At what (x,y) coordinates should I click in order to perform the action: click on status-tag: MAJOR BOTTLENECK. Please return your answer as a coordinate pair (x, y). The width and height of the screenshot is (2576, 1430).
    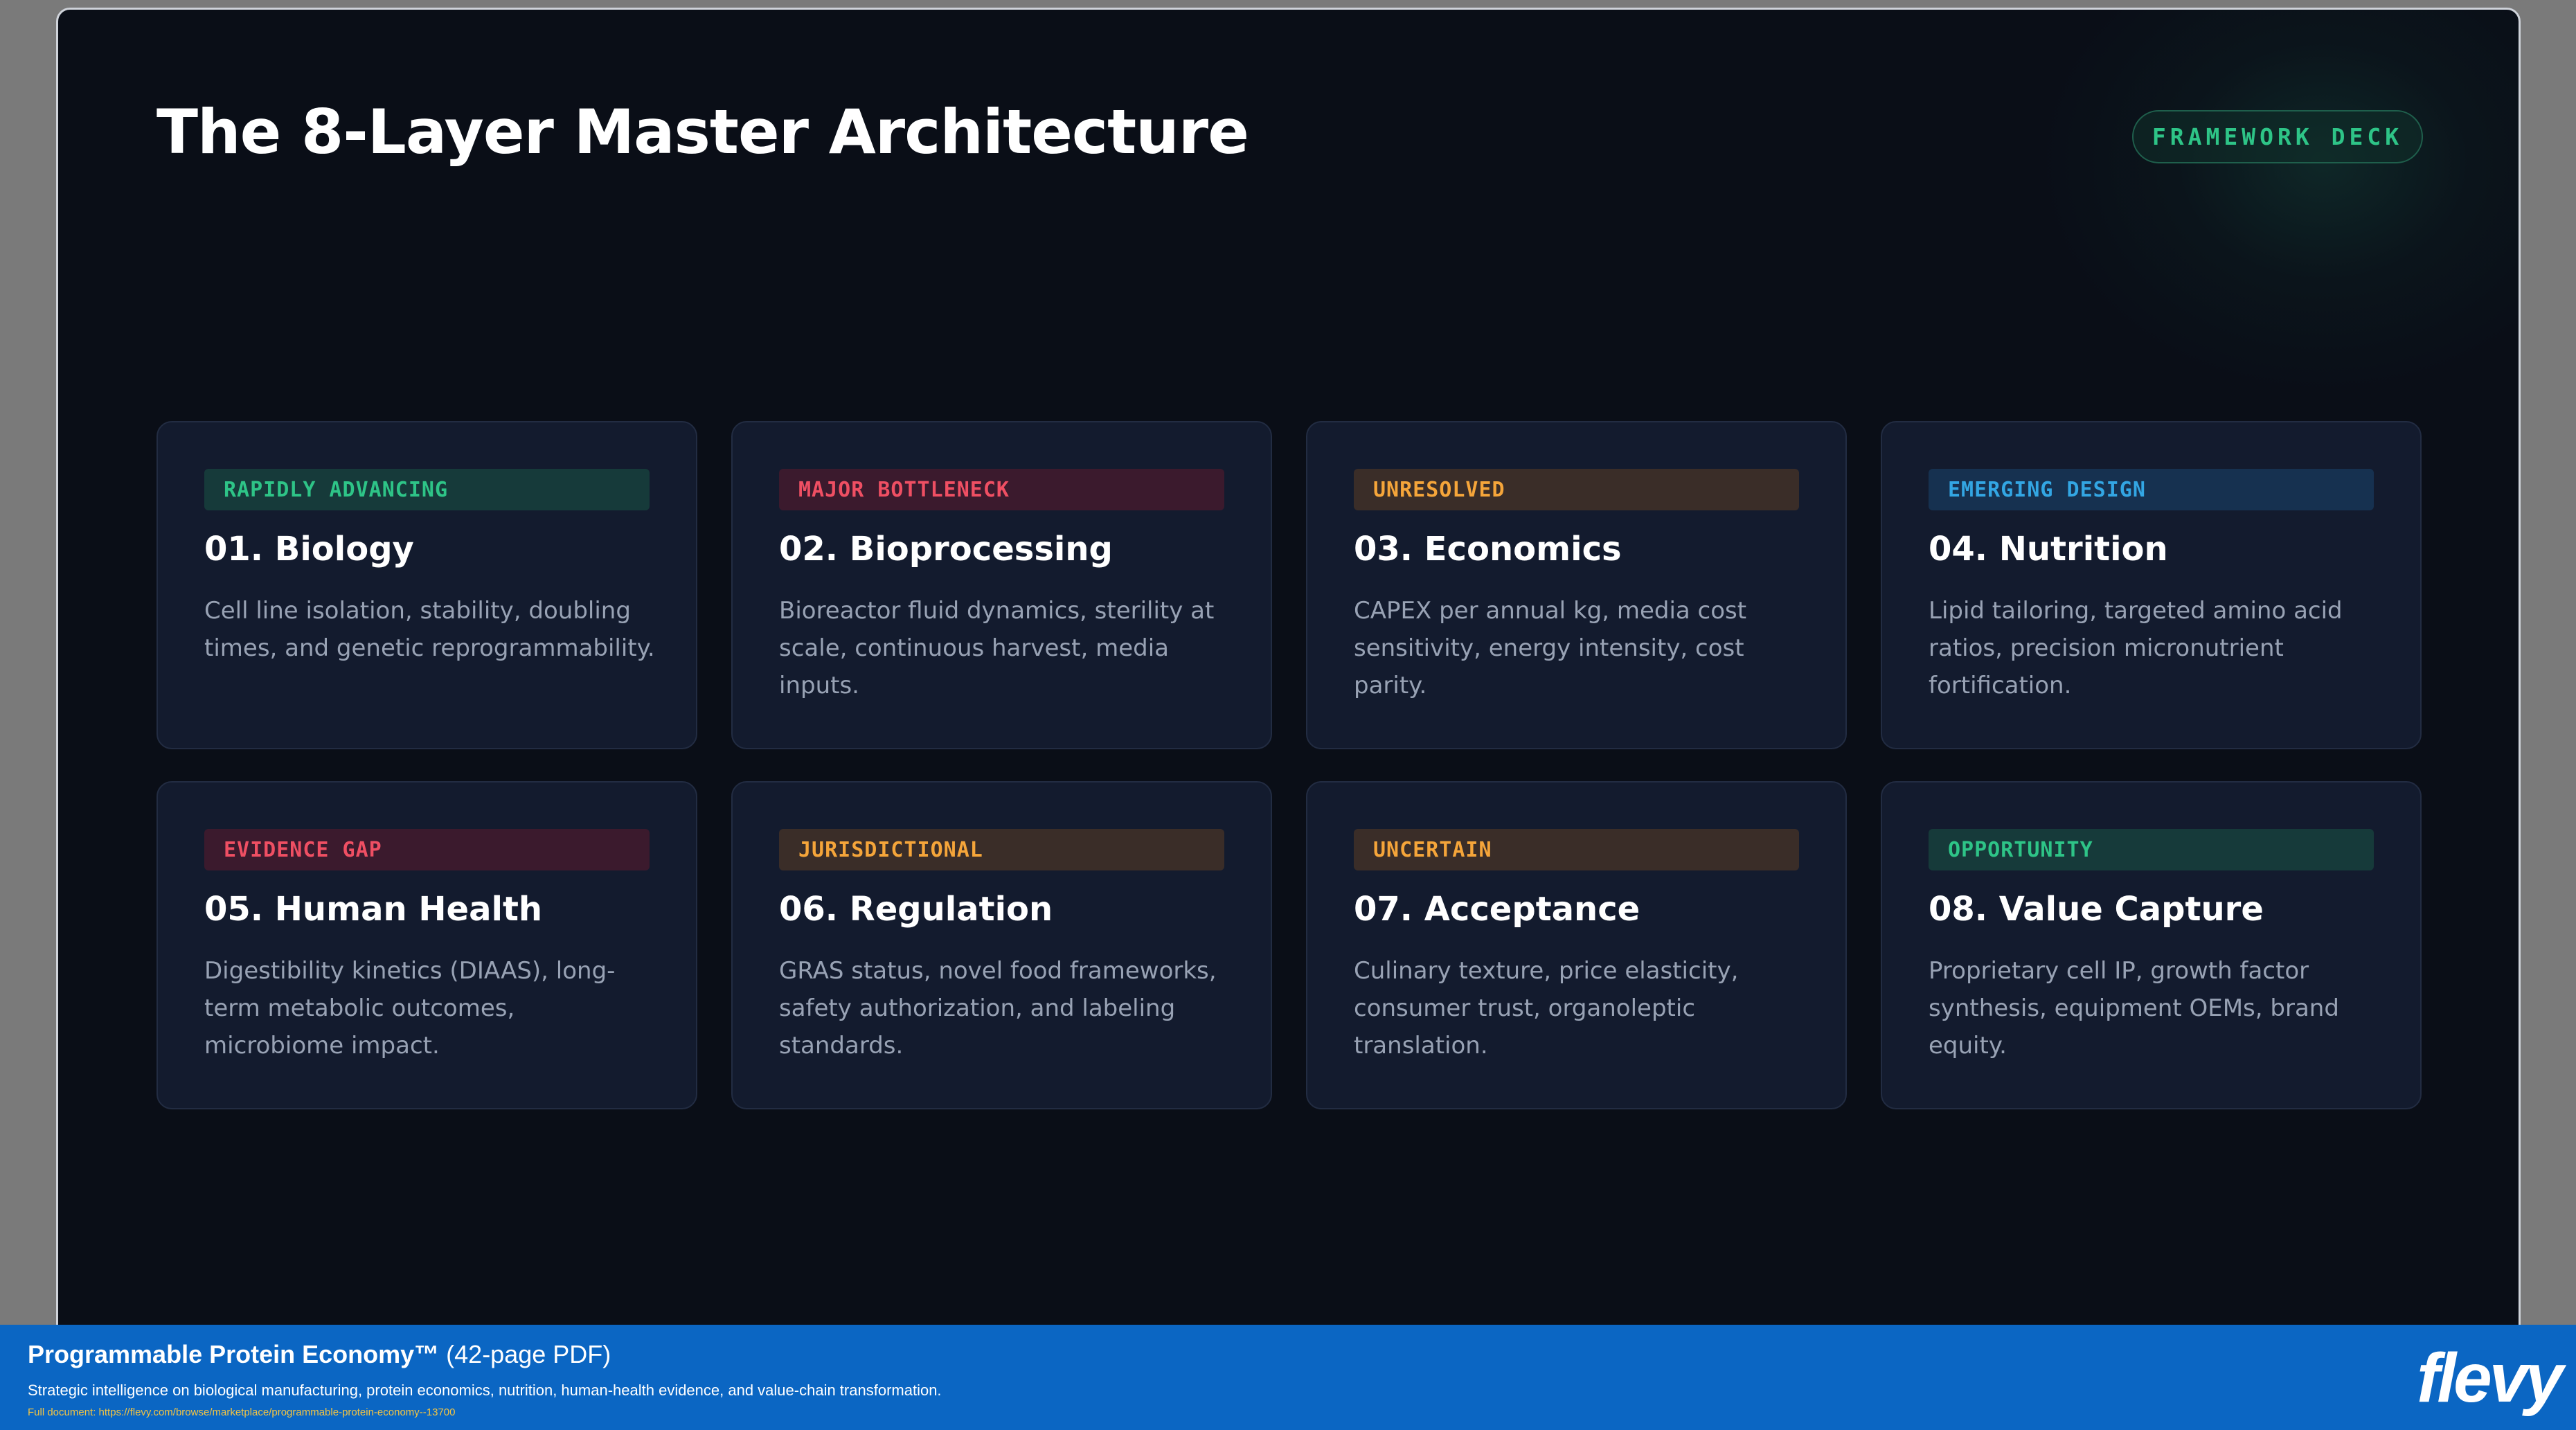
    Looking at the image, I should click on (1001, 489).